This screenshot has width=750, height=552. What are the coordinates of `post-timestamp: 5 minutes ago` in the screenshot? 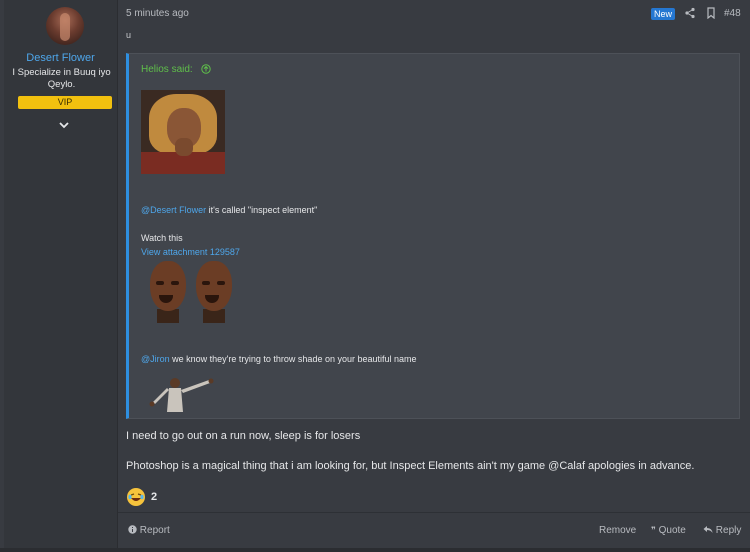 It's located at (157, 13).